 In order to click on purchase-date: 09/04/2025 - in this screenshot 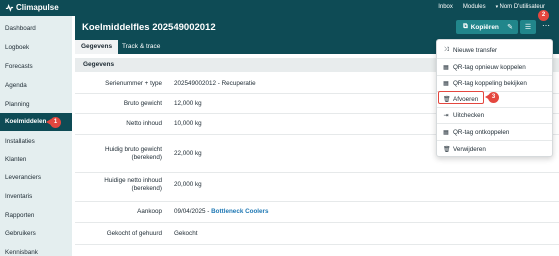, I will do `click(192, 211)`.